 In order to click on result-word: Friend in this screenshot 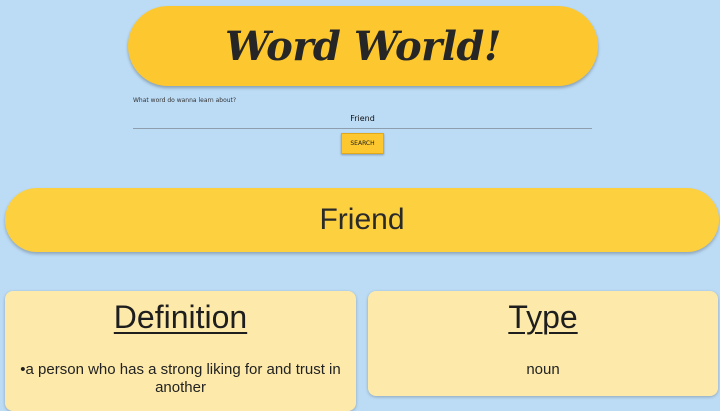, I will do `click(362, 219)`.